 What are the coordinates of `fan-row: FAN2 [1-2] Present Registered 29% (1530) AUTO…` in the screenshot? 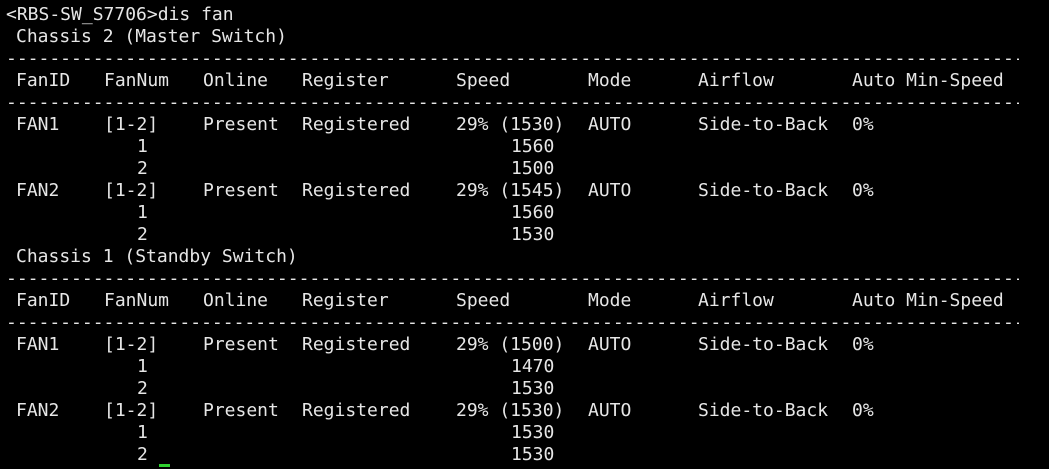 It's located at (524, 411).